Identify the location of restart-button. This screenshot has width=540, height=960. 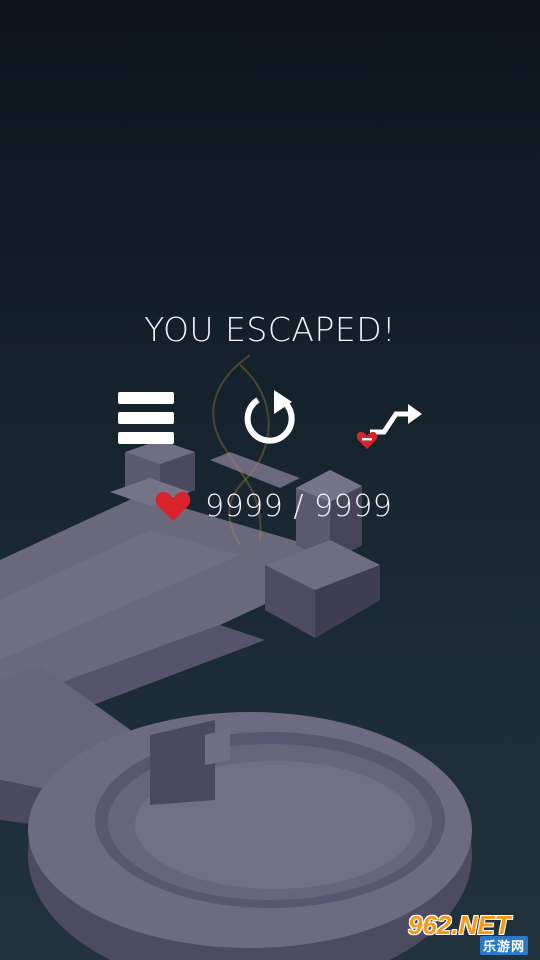
(271, 419).